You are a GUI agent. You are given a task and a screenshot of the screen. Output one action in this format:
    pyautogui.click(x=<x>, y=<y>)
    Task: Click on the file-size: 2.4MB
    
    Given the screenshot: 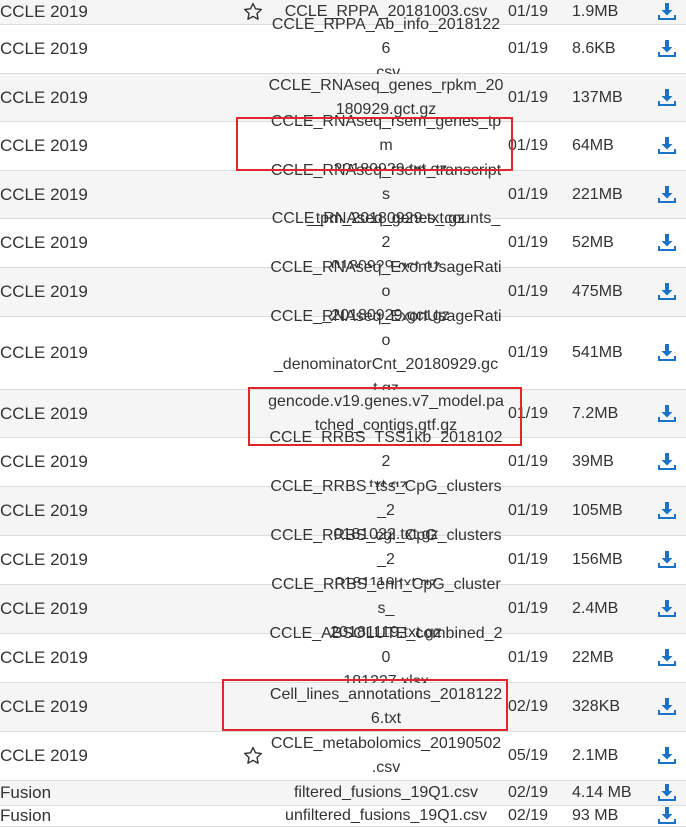 What is the action you would take?
    pyautogui.click(x=595, y=608)
    